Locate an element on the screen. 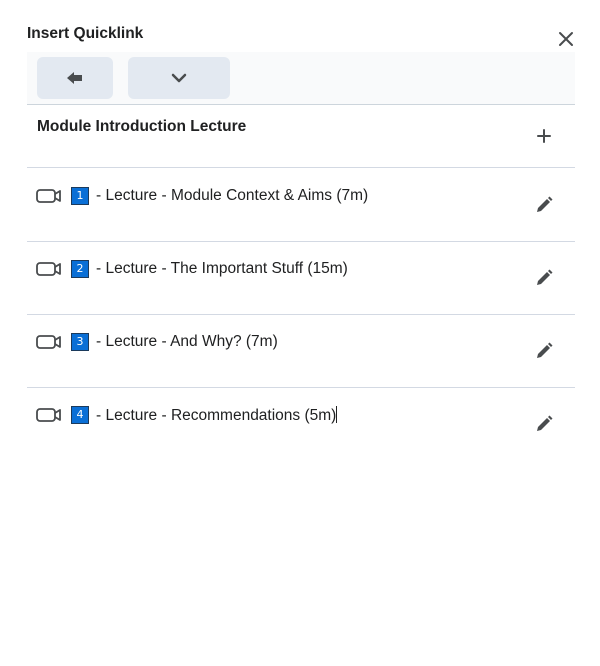 This screenshot has height=666, width=600. chevron-down-icon is located at coordinates (179, 78).